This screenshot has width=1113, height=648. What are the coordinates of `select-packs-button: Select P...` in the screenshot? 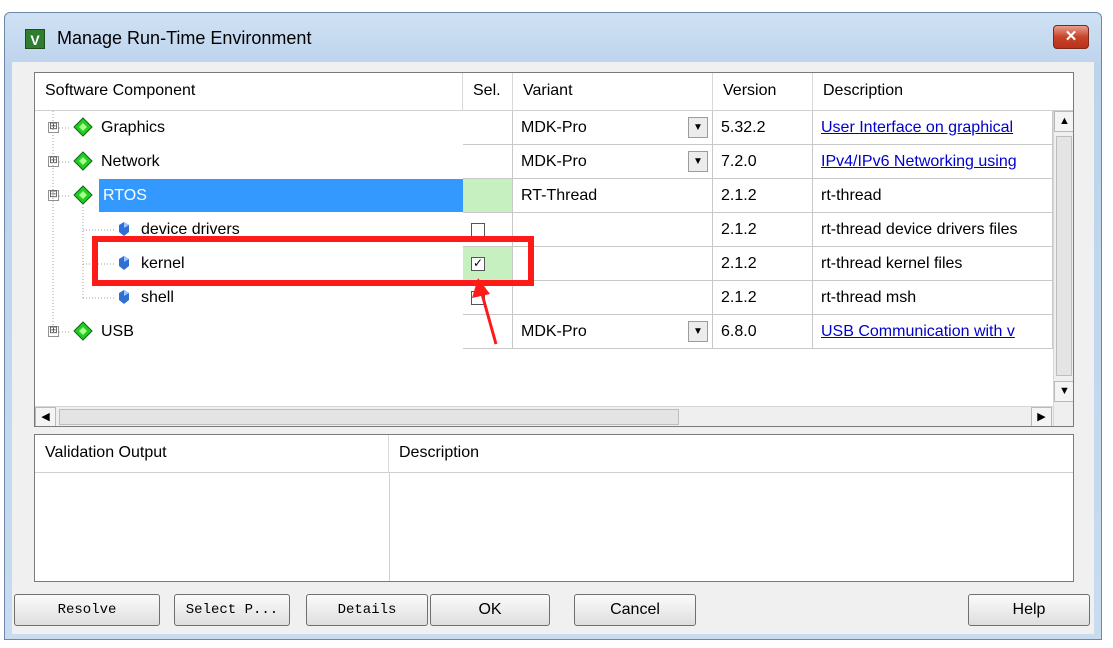 It's located at (232, 610).